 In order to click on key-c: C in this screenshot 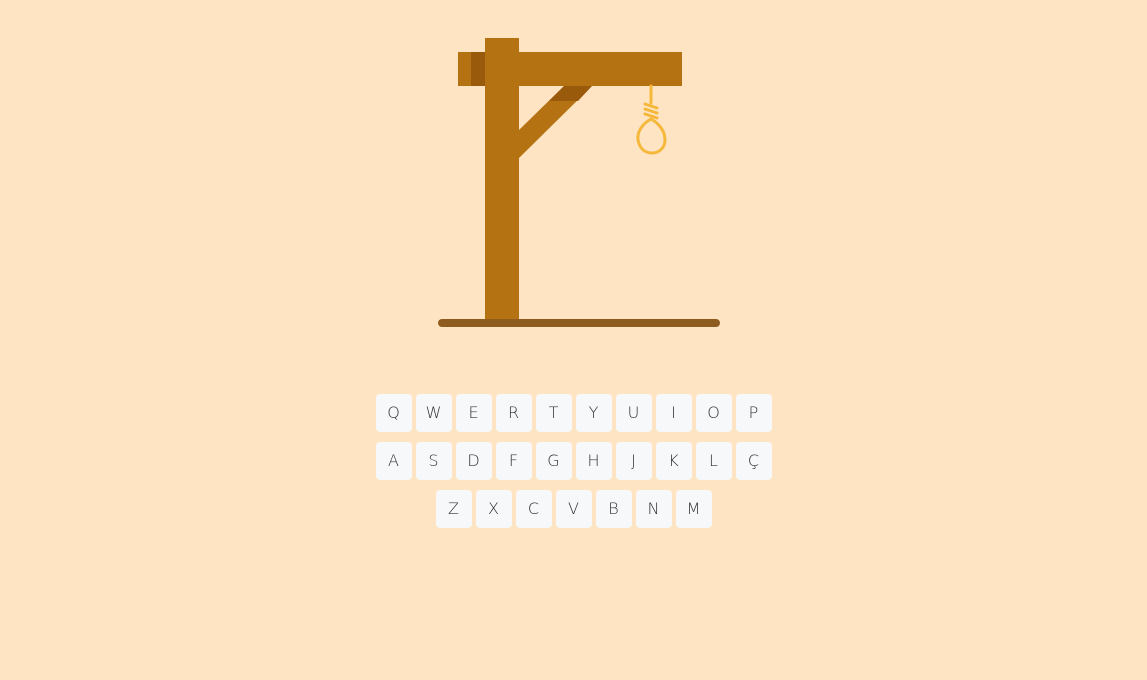, I will do `click(533, 509)`.